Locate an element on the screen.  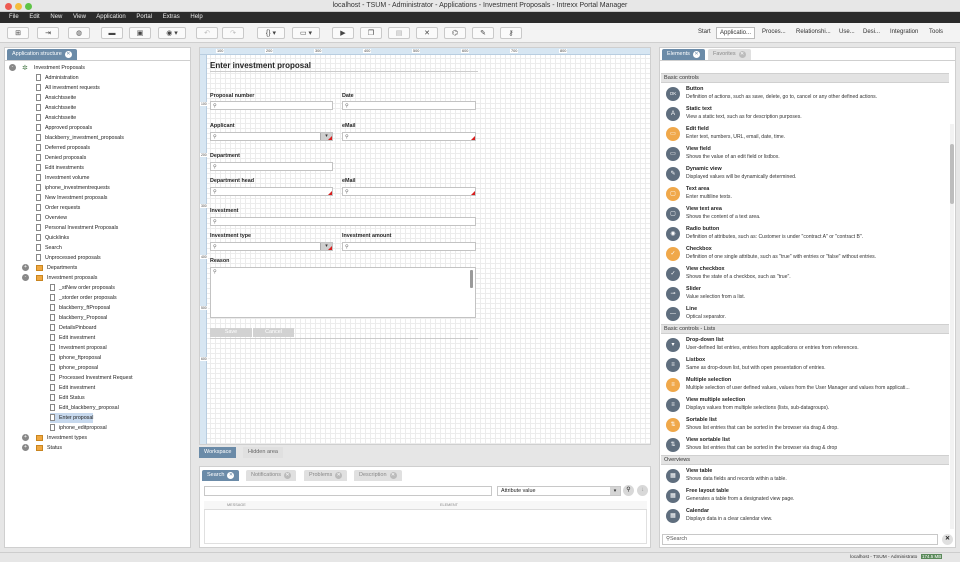
proposal-number-field: ⚲ is located at coordinates (271, 105).